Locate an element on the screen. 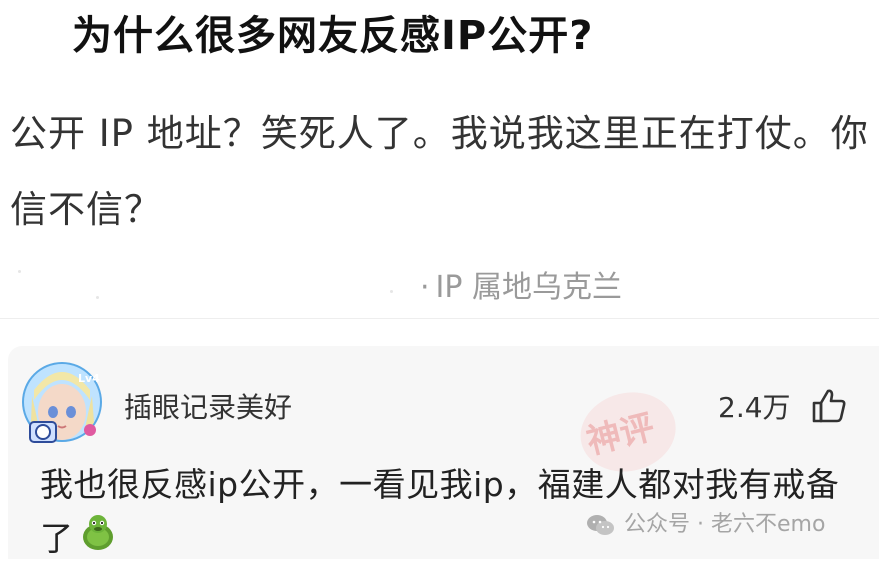 This screenshot has width=879, height=569. avatar: Lv4 is located at coordinates (64, 404).